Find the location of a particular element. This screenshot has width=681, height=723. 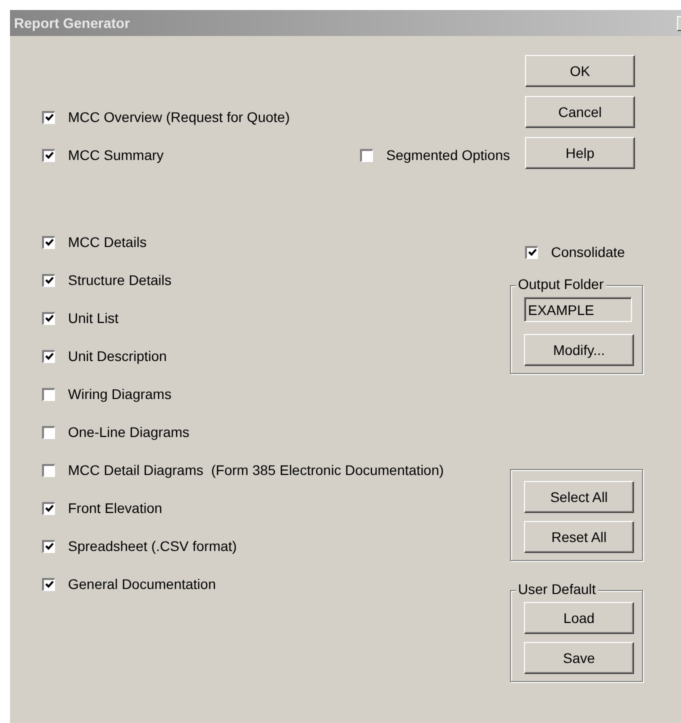

dialog-button: Cancel is located at coordinates (580, 112).